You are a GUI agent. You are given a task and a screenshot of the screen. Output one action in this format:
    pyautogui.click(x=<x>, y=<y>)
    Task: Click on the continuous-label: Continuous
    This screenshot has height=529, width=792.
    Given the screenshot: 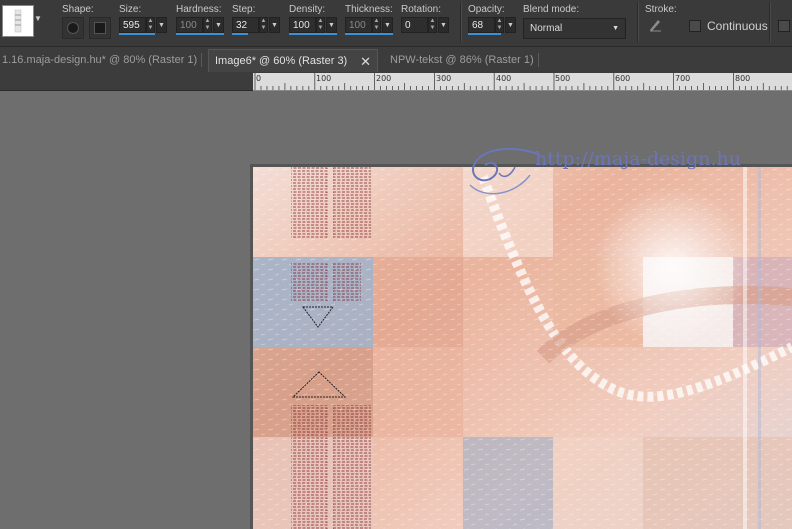 What is the action you would take?
    pyautogui.click(x=737, y=26)
    